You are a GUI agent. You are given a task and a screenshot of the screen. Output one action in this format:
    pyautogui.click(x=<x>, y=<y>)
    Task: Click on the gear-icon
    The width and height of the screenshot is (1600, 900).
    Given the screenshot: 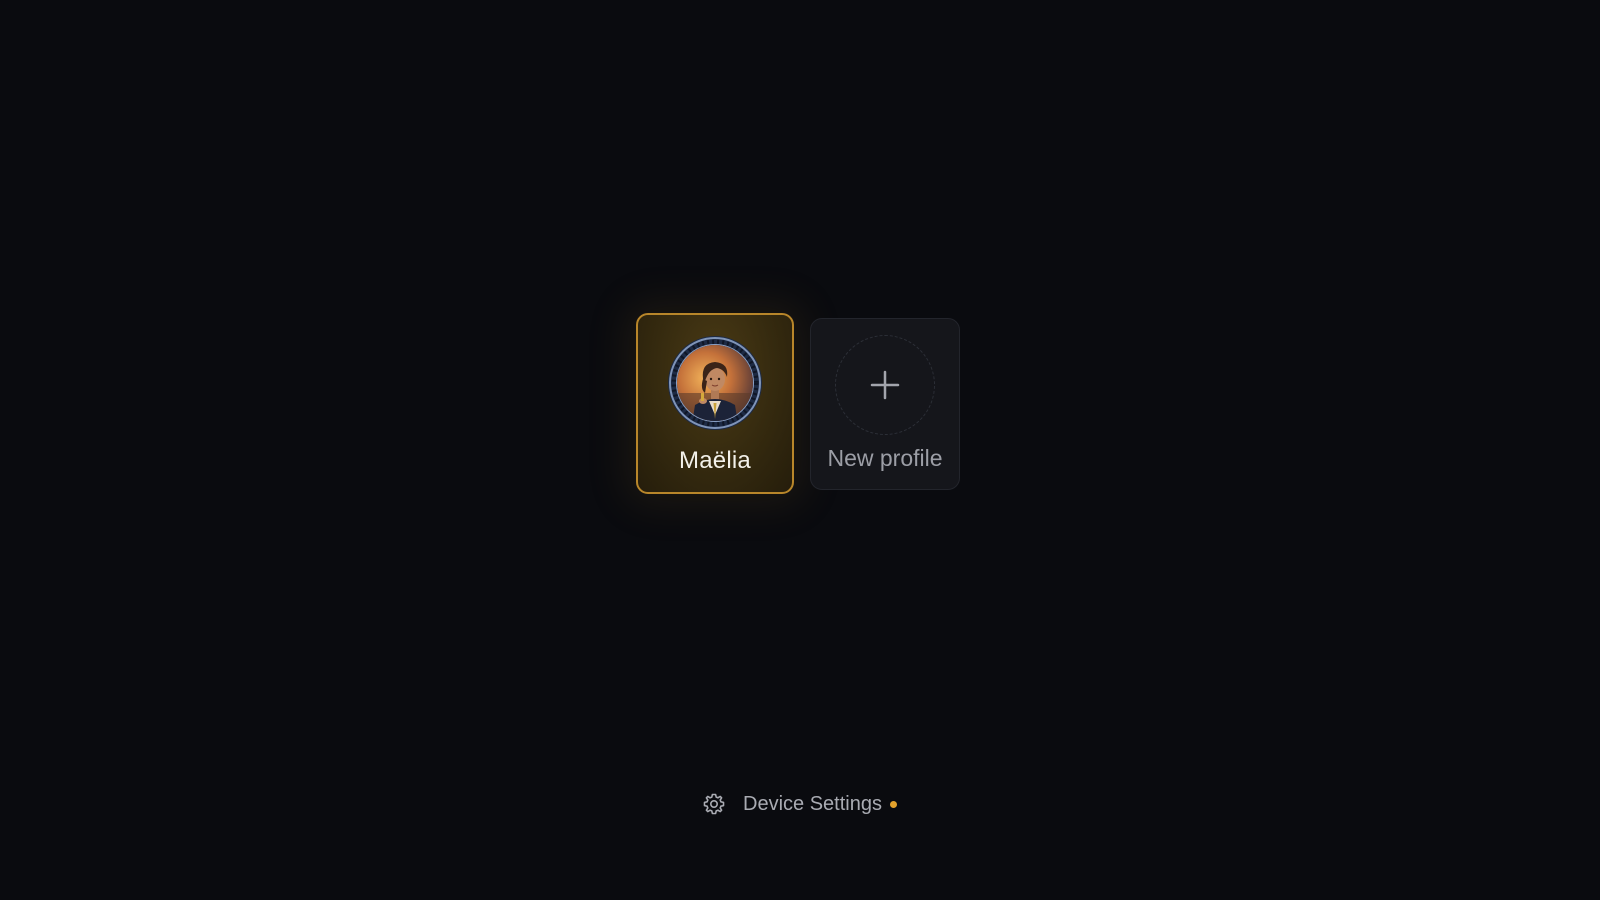 What is the action you would take?
    pyautogui.click(x=714, y=804)
    